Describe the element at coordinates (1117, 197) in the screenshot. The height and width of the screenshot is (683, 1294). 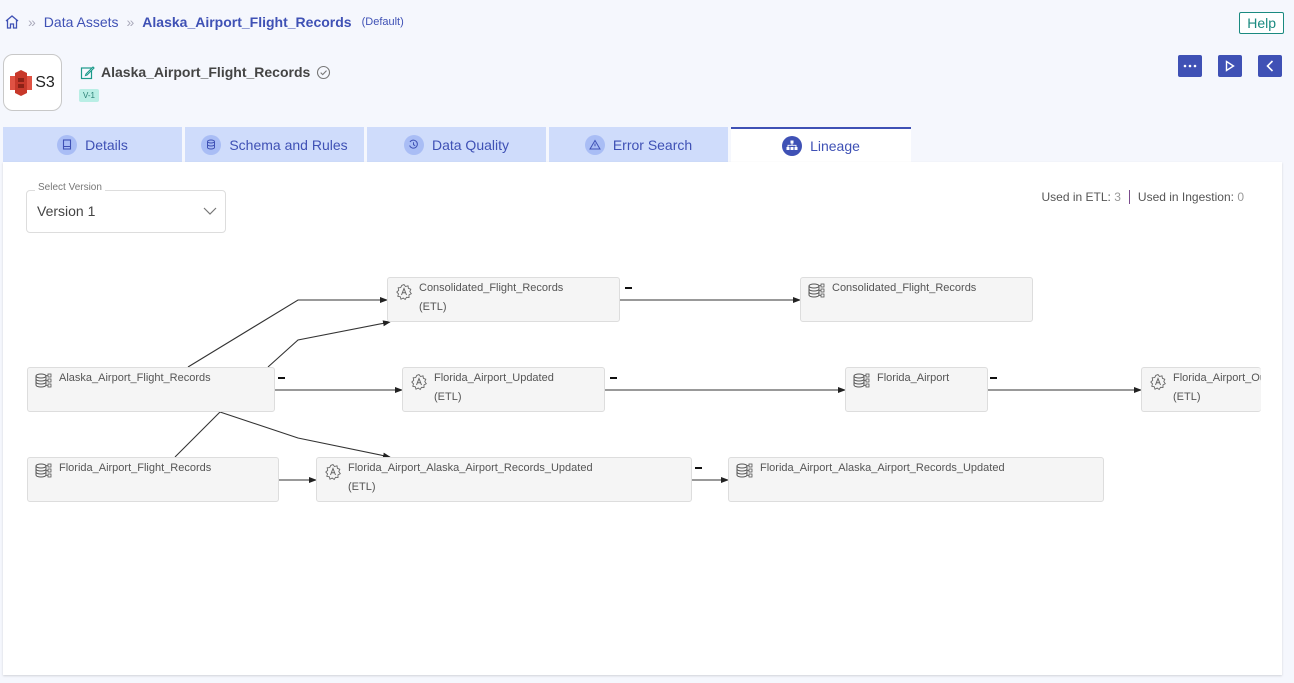
I see `etl-count: 3` at that location.